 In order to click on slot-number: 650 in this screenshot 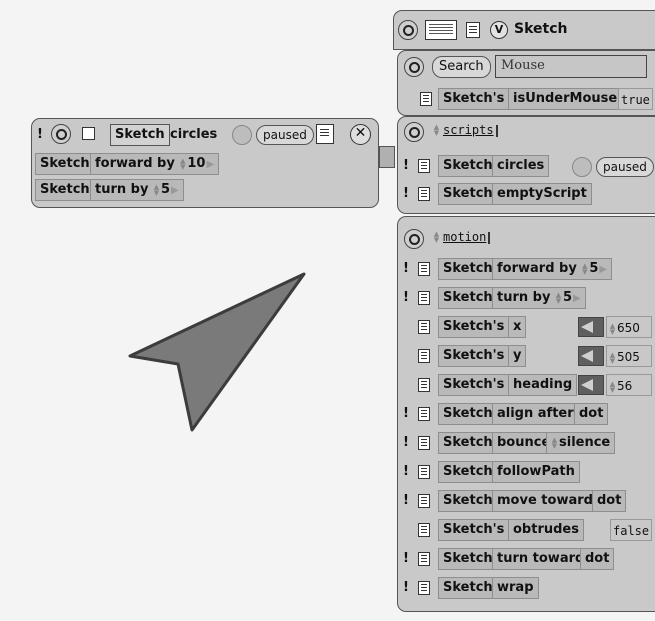, I will do `click(628, 328)`.